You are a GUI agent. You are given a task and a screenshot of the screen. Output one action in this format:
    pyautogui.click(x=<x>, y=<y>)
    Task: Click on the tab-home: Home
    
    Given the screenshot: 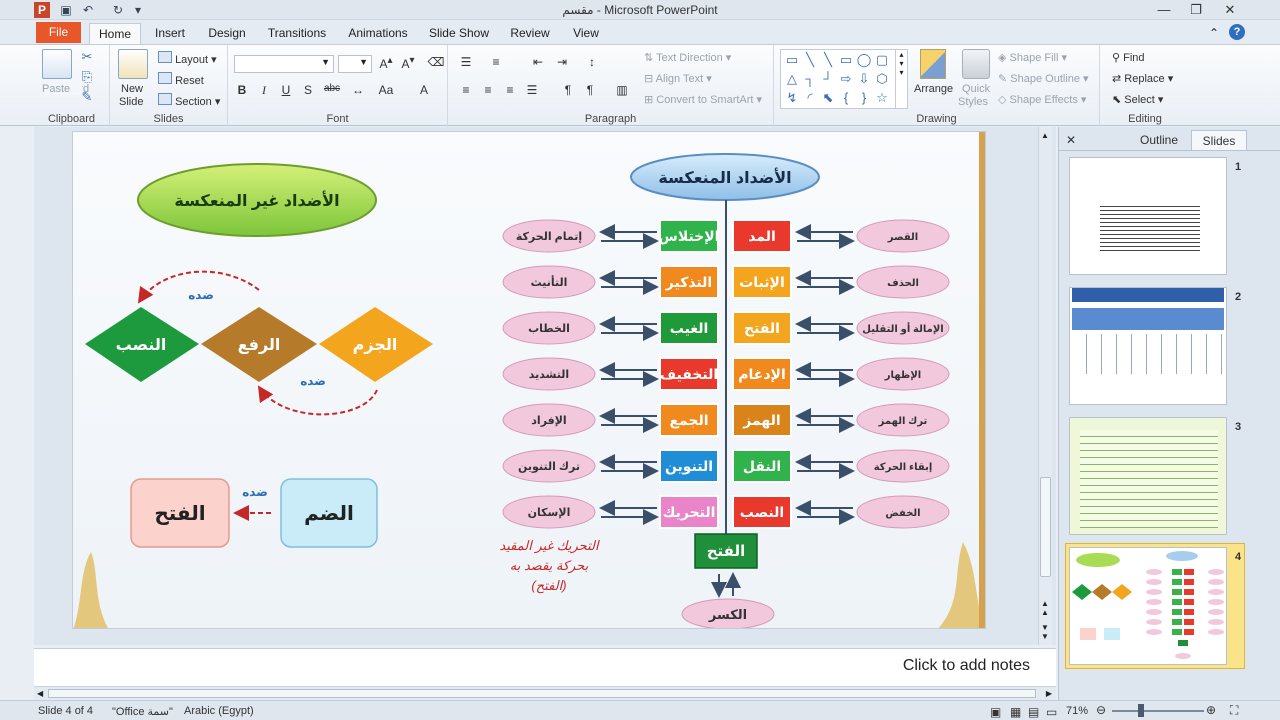 What is the action you would take?
    pyautogui.click(x=115, y=33)
    